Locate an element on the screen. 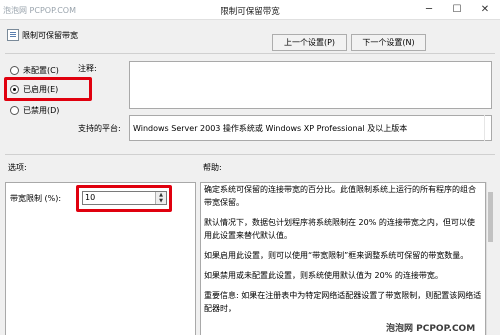 Image resolution: width=500 pixels, height=335 pixels. radio-enabled: 已启用(E) is located at coordinates (34, 89).